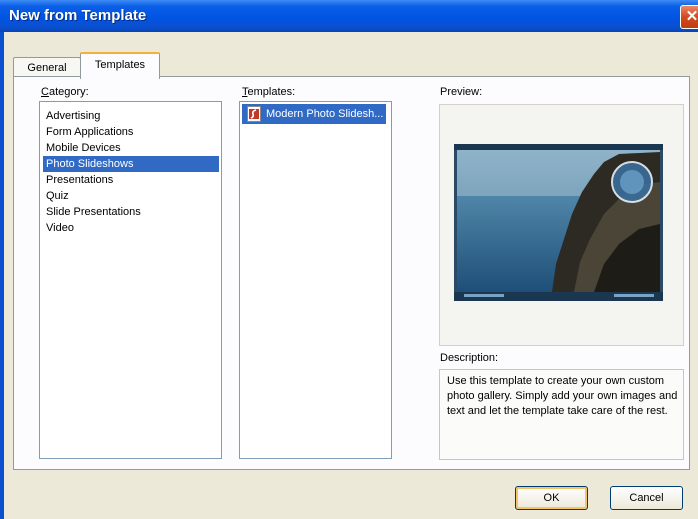  Describe the element at coordinates (254, 114) in the screenshot. I see `flash-template-icon` at that location.